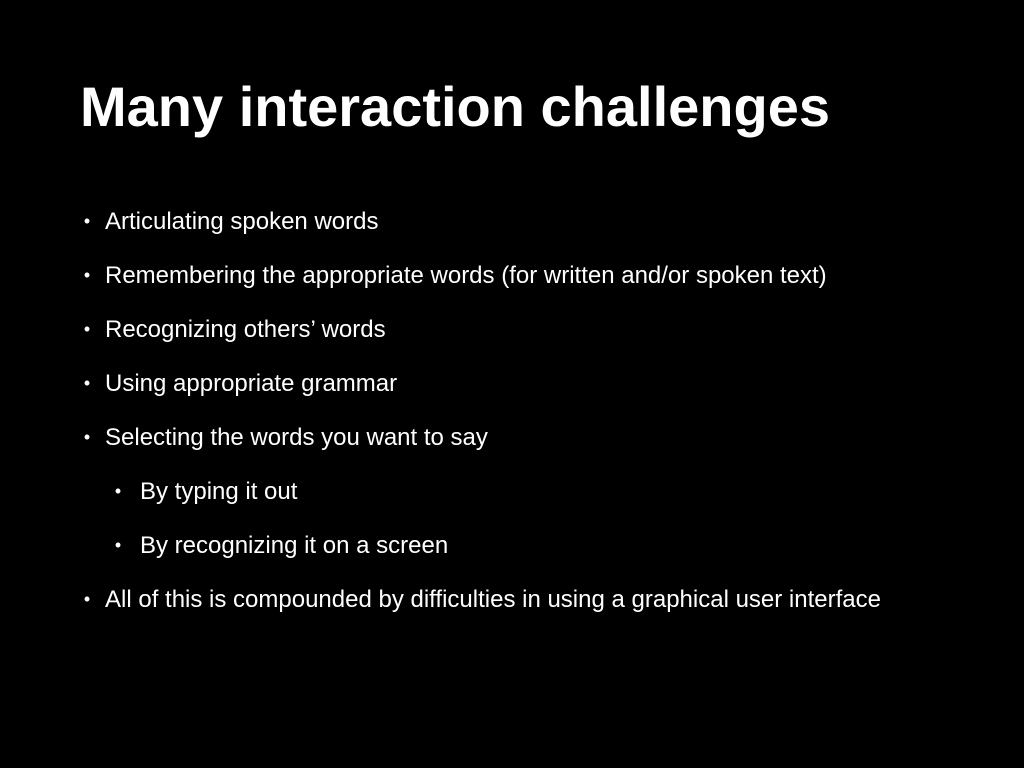  I want to click on bullet-item: • Articulating spoken words, so click(512, 221).